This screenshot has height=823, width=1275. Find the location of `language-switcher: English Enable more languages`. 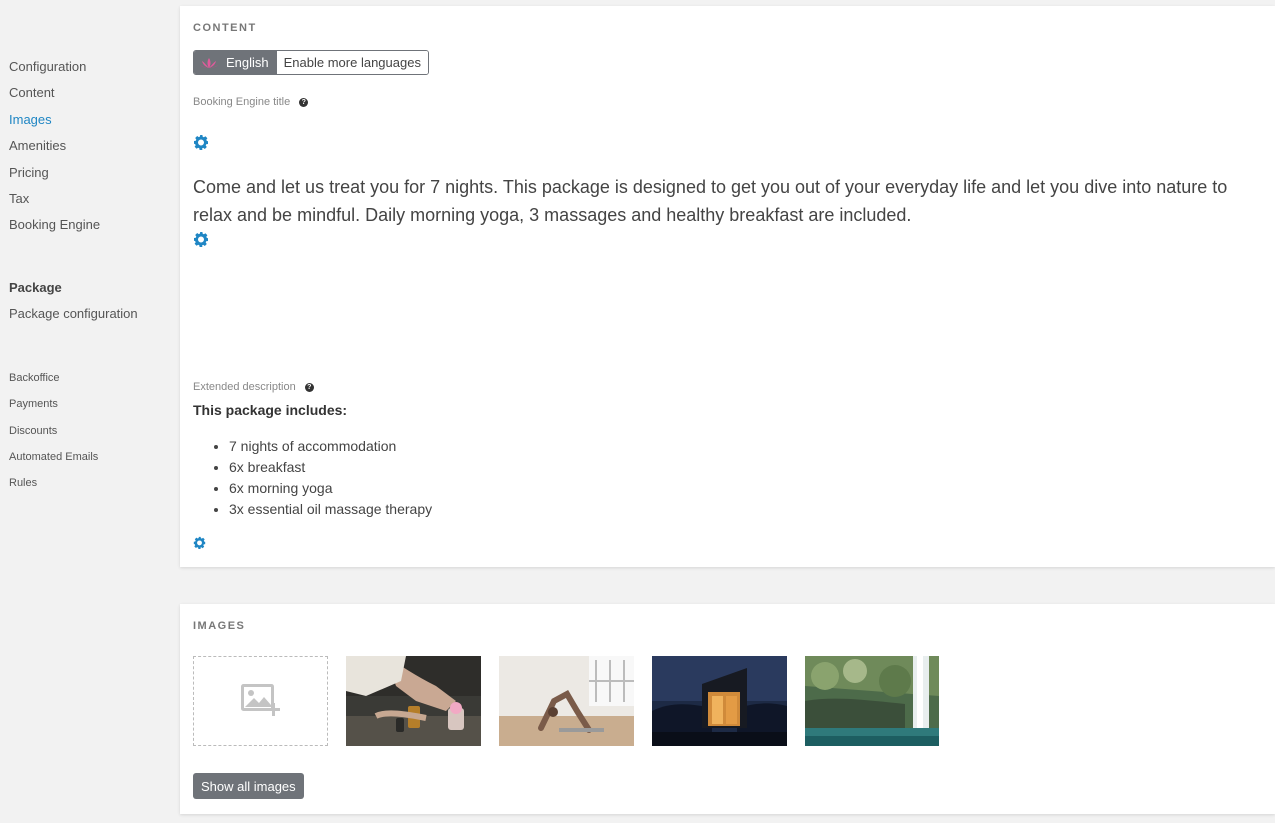

language-switcher: English Enable more languages is located at coordinates (311, 62).